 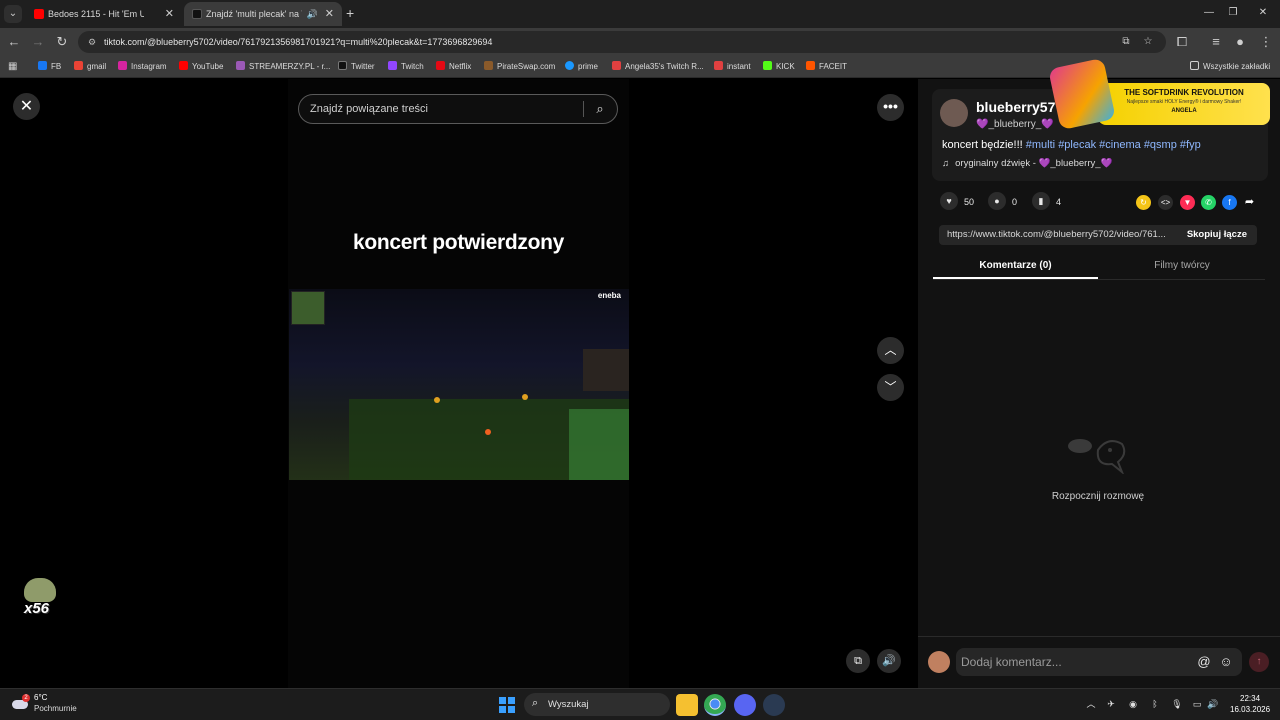 I want to click on send-comment-button: ↑, so click(x=1259, y=662).